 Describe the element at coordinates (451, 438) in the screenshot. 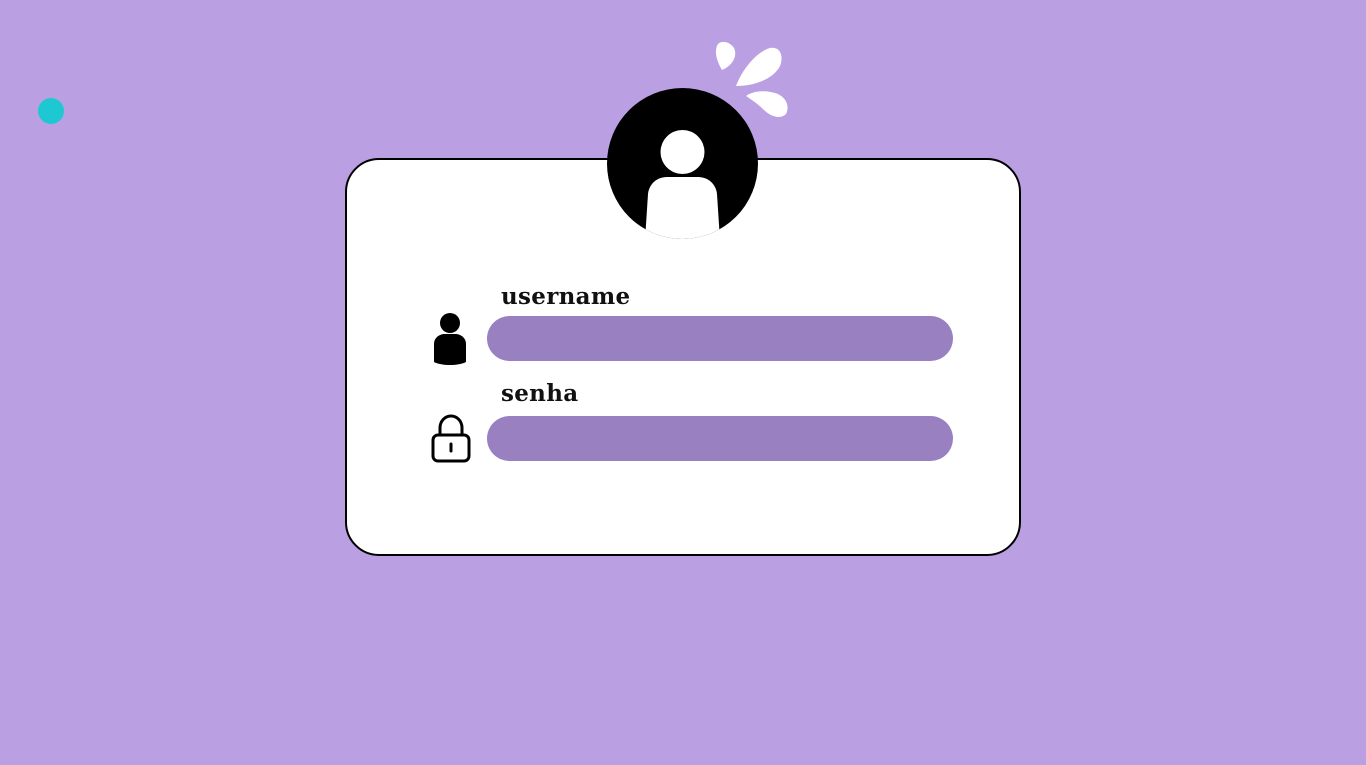

I see `lock-icon` at that location.